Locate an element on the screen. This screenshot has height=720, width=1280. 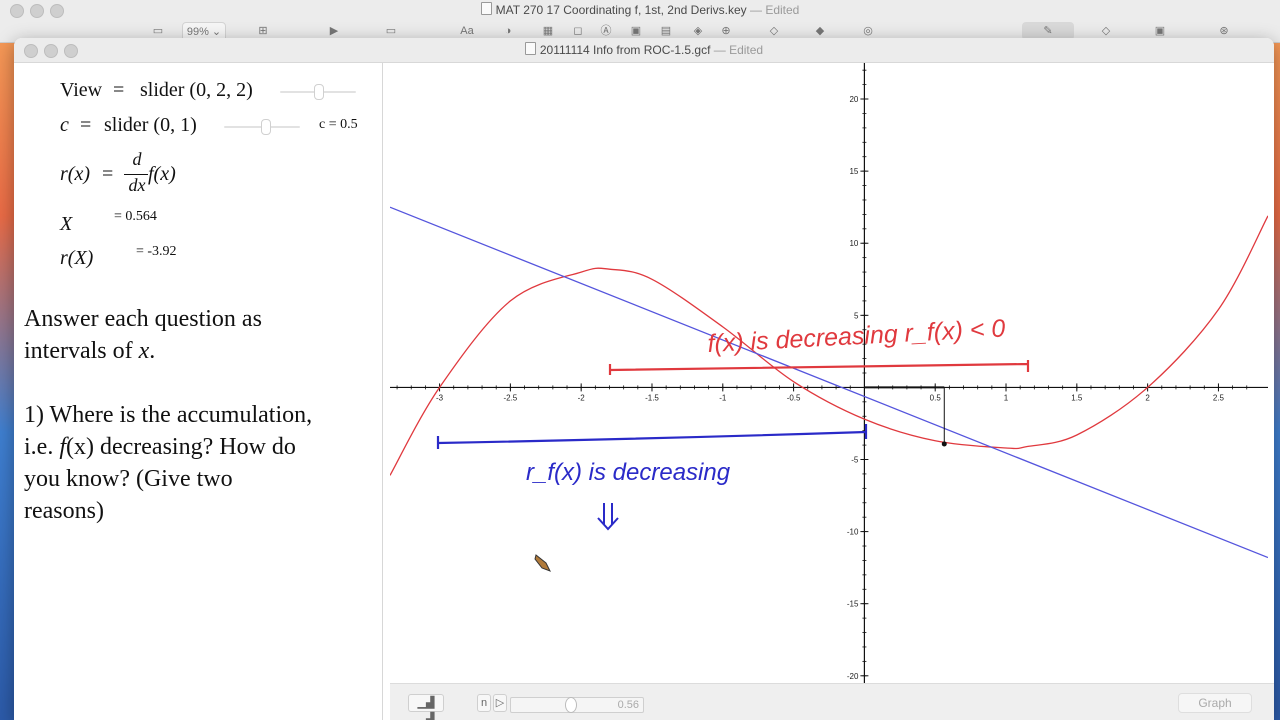
x-tick-label: -2.5 is located at coordinates (510, 397).